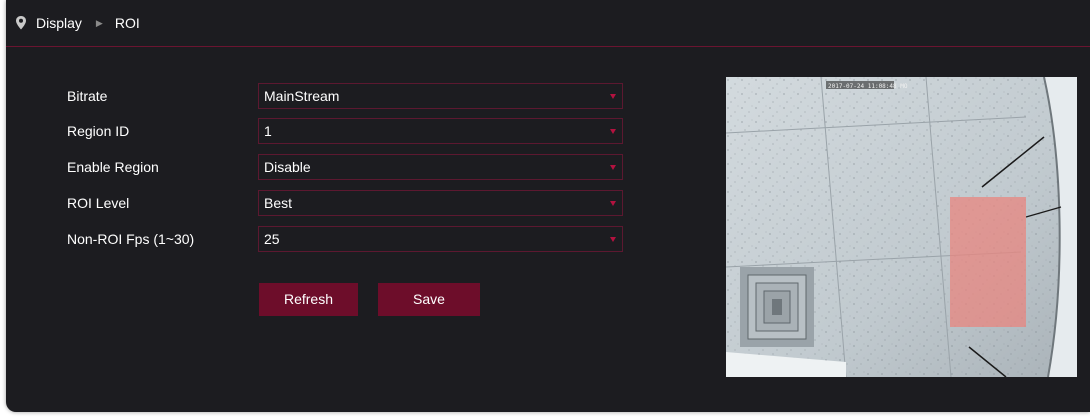  What do you see at coordinates (99, 22) in the screenshot?
I see `triangle-right-icon: ▶` at bounding box center [99, 22].